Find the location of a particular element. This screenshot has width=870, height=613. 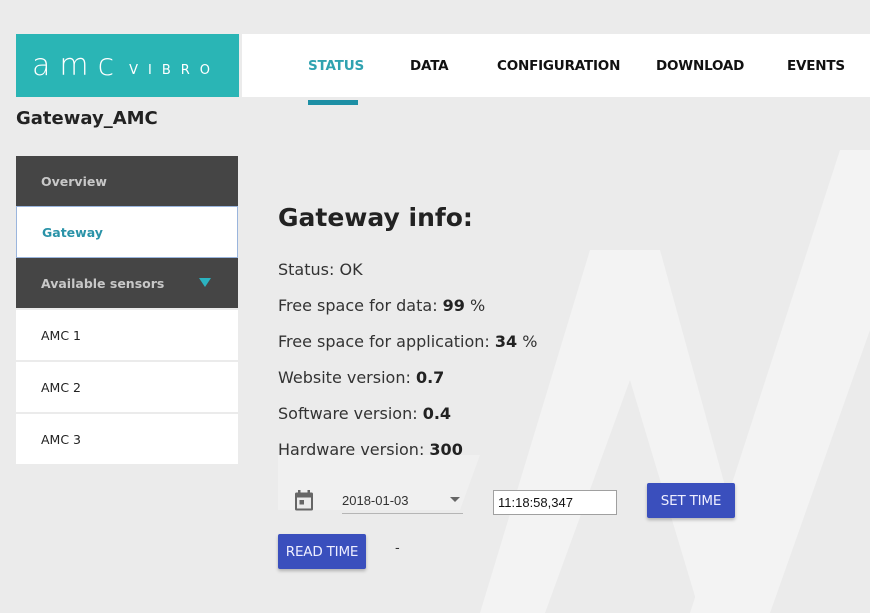

active-tab-indicator is located at coordinates (333, 102).